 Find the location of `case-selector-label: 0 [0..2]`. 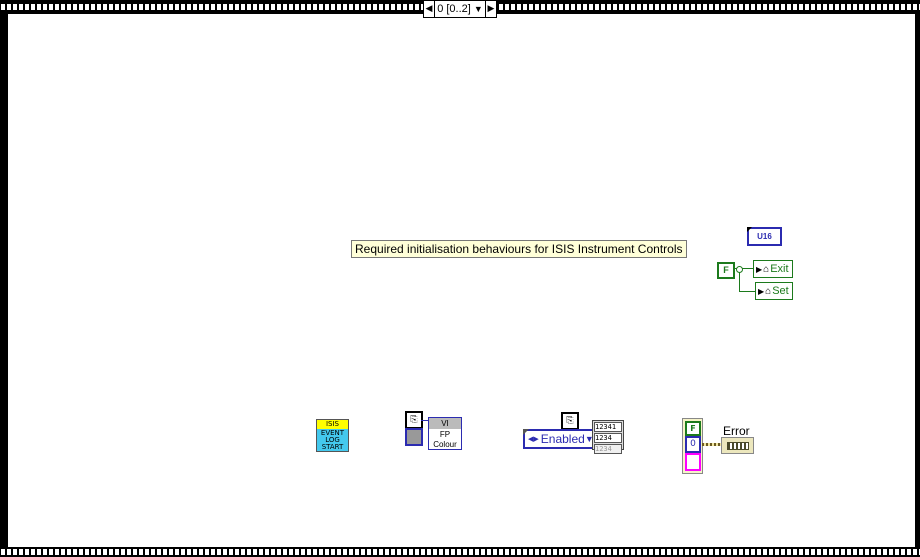

case-selector-label: 0 [0..2] is located at coordinates (454, 9).